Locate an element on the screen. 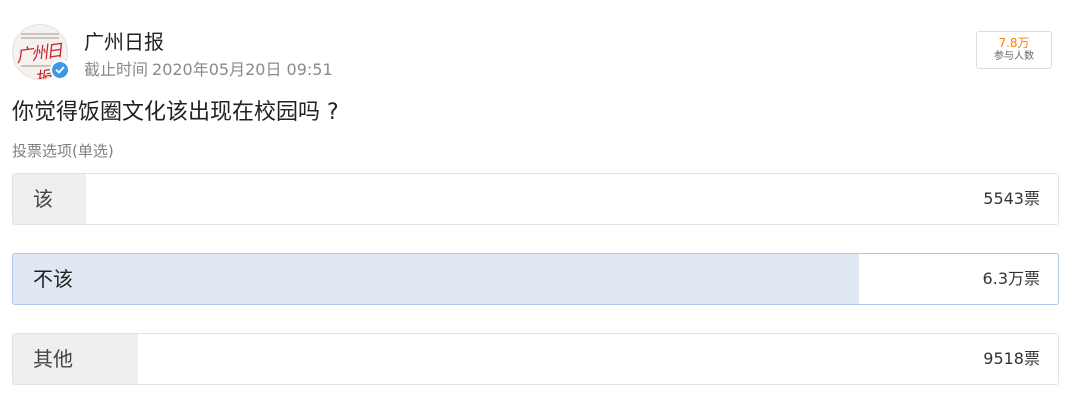  deadline: 截止时间 2020年05月20日 09:51 is located at coordinates (210, 68).